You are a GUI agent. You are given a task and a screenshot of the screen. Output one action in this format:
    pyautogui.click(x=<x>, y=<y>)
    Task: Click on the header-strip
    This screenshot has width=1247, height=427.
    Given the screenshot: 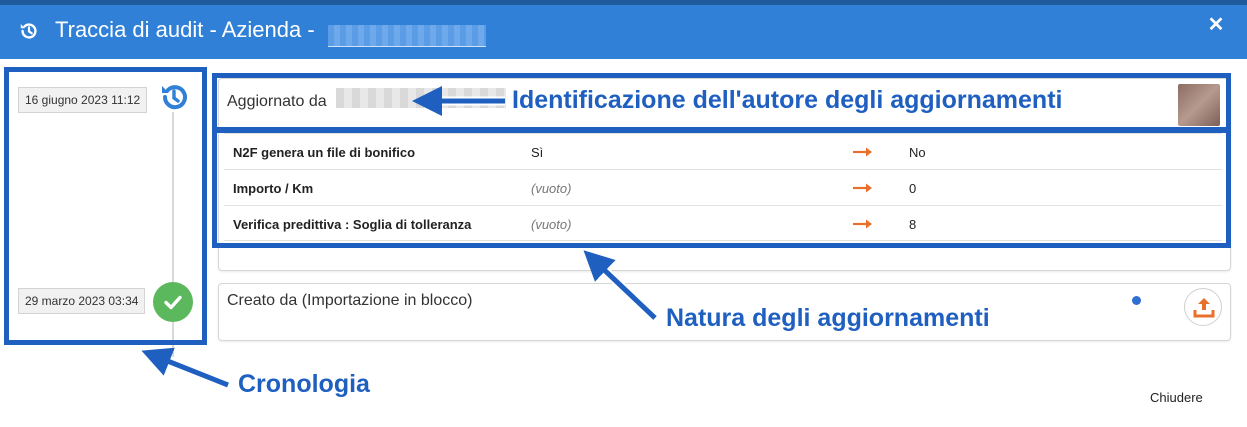 What is the action you would take?
    pyautogui.click(x=623, y=2)
    